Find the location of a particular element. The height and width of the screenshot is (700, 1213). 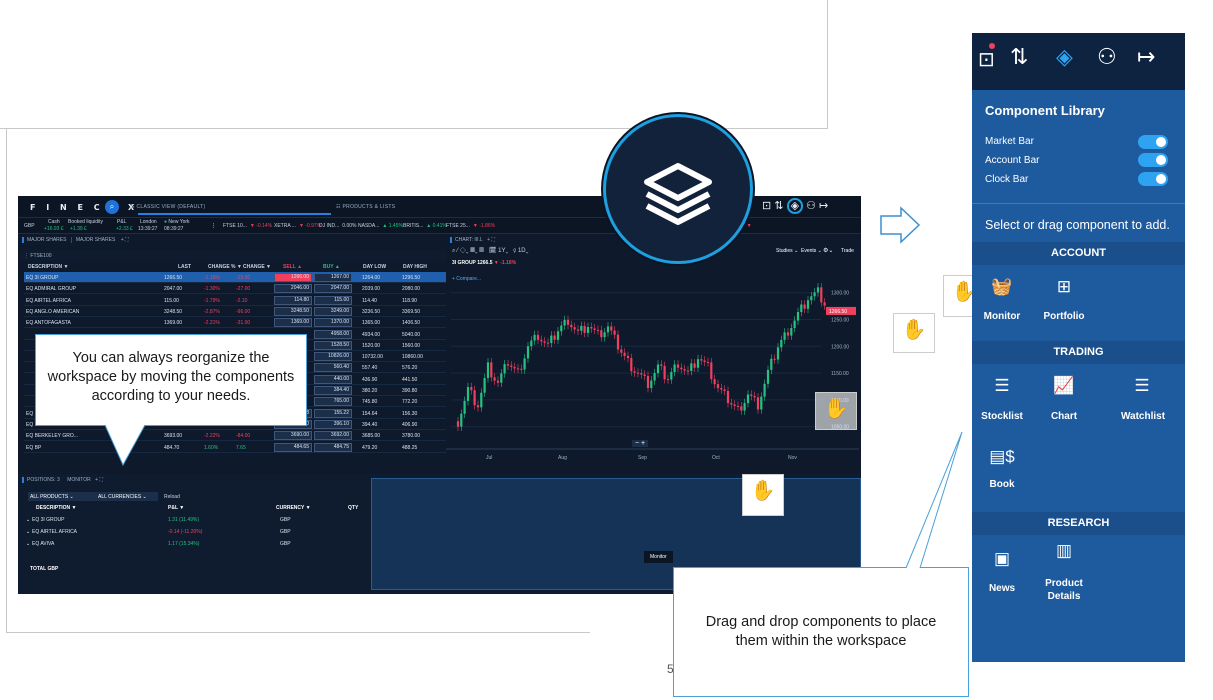

component-stocklist: Stocklist is located at coordinates (1002, 416).